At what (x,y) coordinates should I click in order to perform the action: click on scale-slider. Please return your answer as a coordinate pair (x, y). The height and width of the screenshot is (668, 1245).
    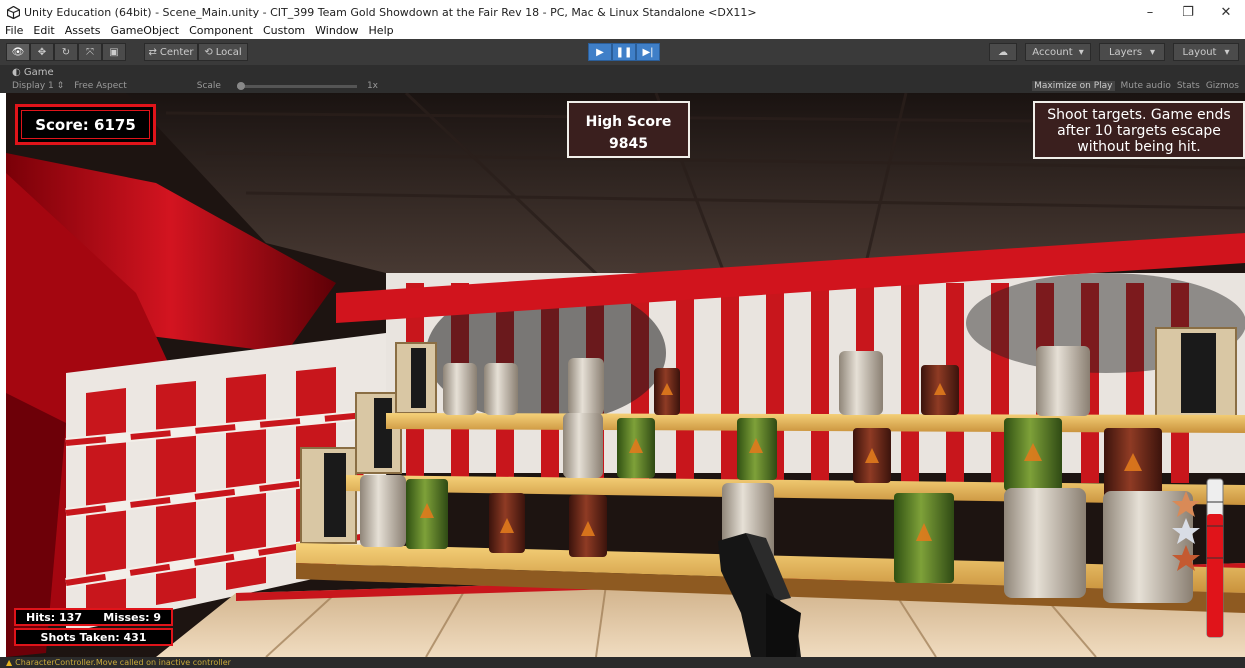
    Looking at the image, I should click on (296, 85).